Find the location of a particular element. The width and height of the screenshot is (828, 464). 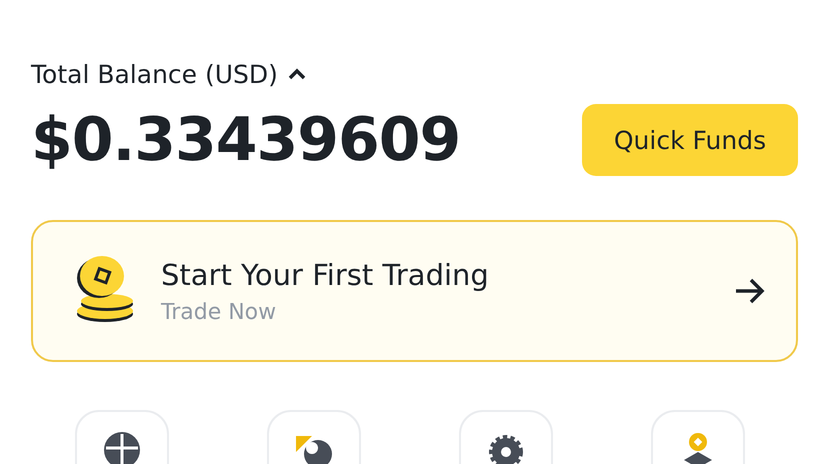

banner-title: Start Your First Trading is located at coordinates (325, 275).